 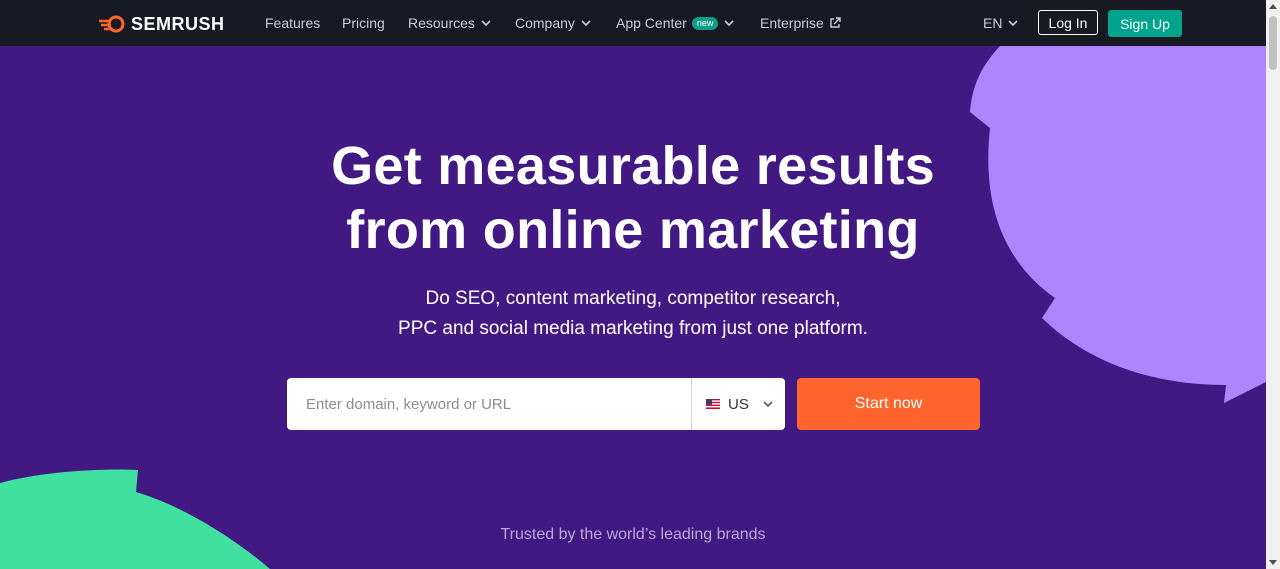 I want to click on nav-app-center: App Center new, so click(x=675, y=23).